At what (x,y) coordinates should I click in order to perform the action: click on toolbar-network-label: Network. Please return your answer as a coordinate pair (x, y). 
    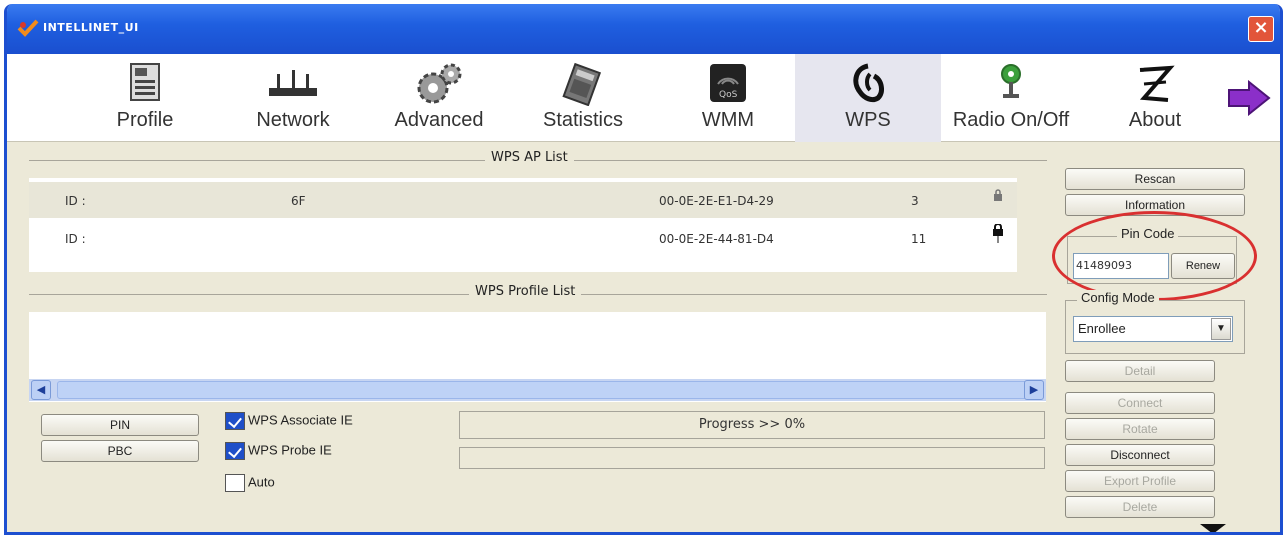
    Looking at the image, I should click on (293, 120).